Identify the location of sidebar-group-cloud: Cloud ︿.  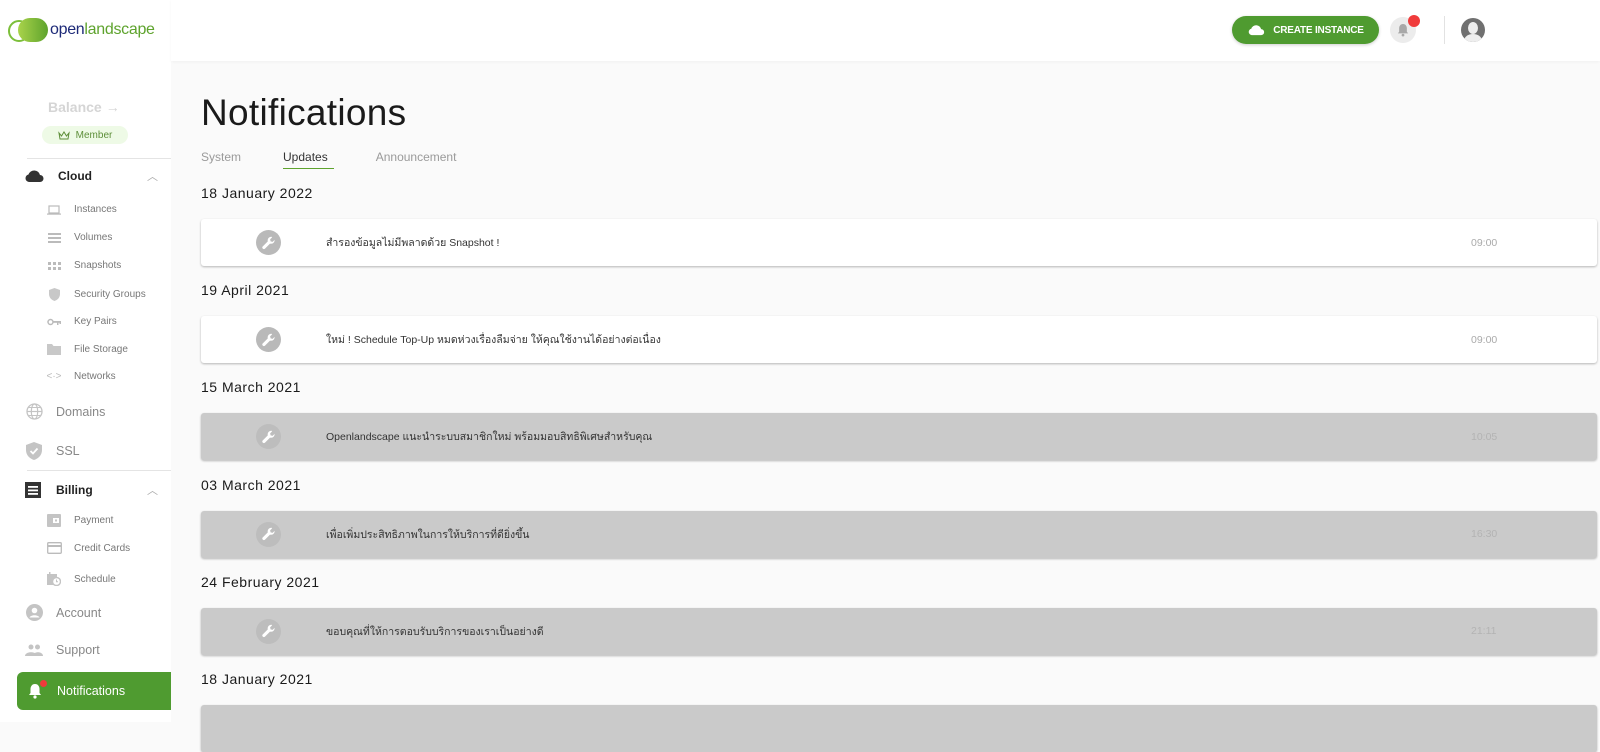
(94, 176).